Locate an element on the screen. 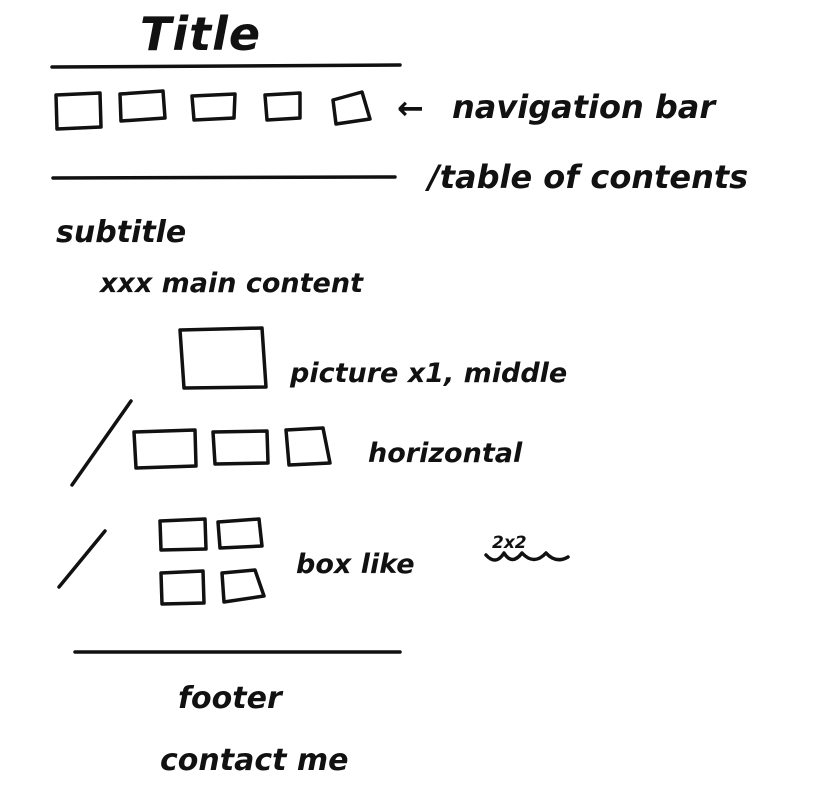 The height and width of the screenshot is (803, 816). horizontal-note: horizontal is located at coordinates (445, 453).